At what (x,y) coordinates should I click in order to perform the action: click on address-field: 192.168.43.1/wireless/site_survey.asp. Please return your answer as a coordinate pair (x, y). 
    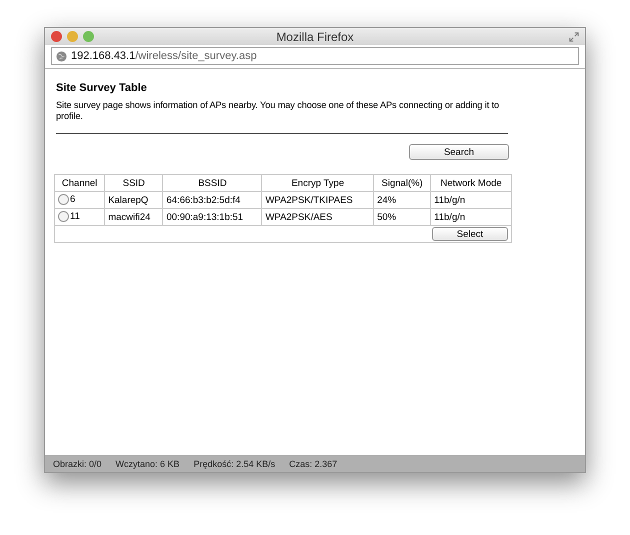
    Looking at the image, I should click on (315, 56).